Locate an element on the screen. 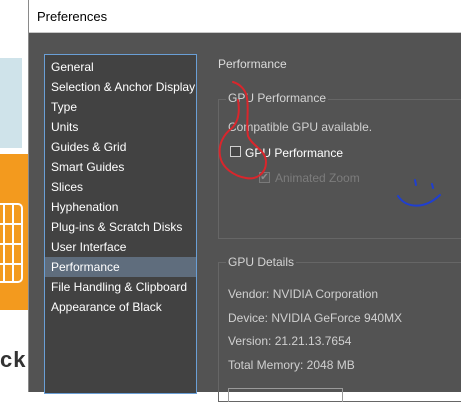 The width and height of the screenshot is (461, 402). gpu-device-text: Device: NVIDIA GeForce 940MX is located at coordinates (315, 318).